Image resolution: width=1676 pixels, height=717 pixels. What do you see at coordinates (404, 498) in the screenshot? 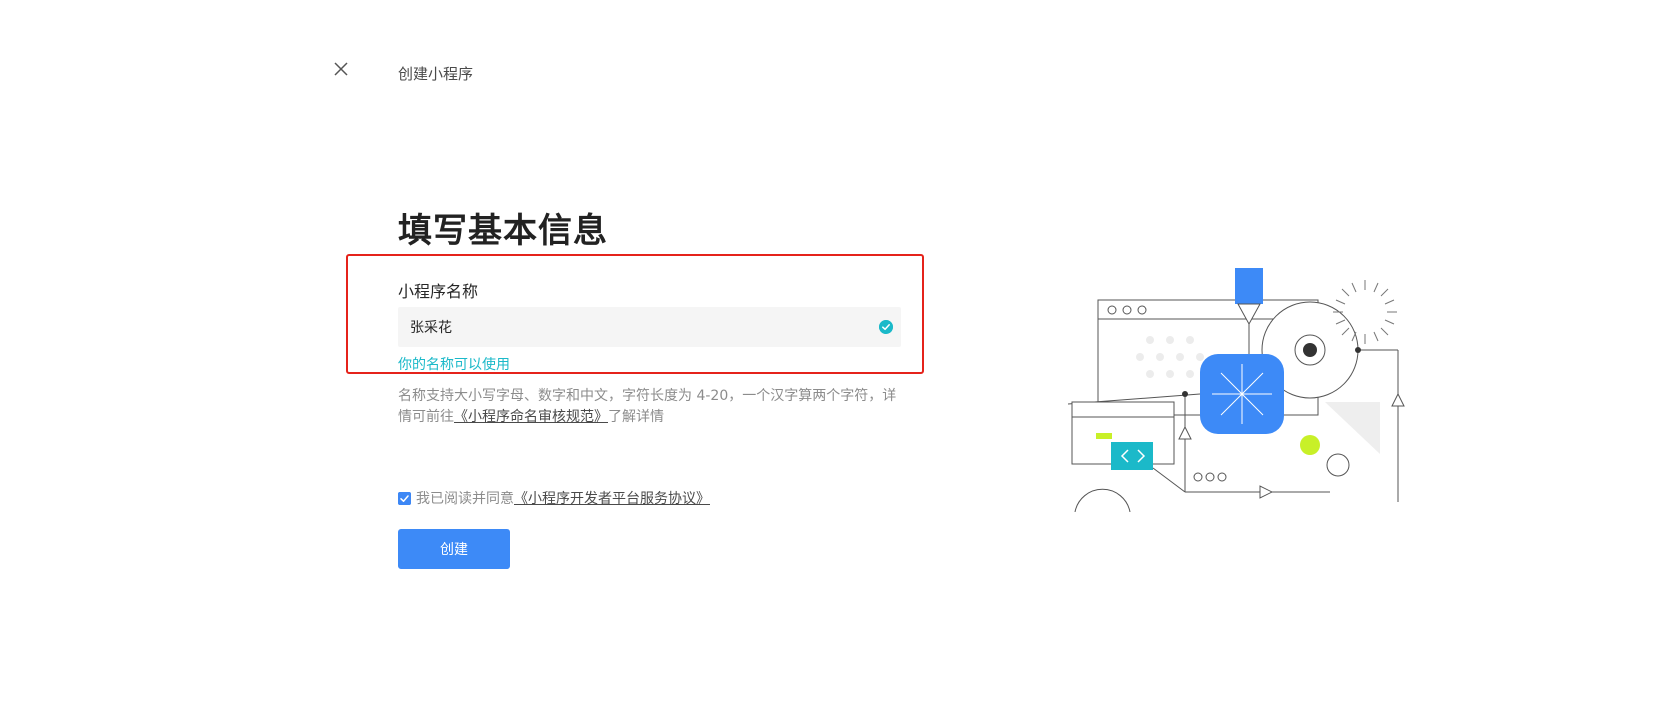
I see `agreement-checkbox` at bounding box center [404, 498].